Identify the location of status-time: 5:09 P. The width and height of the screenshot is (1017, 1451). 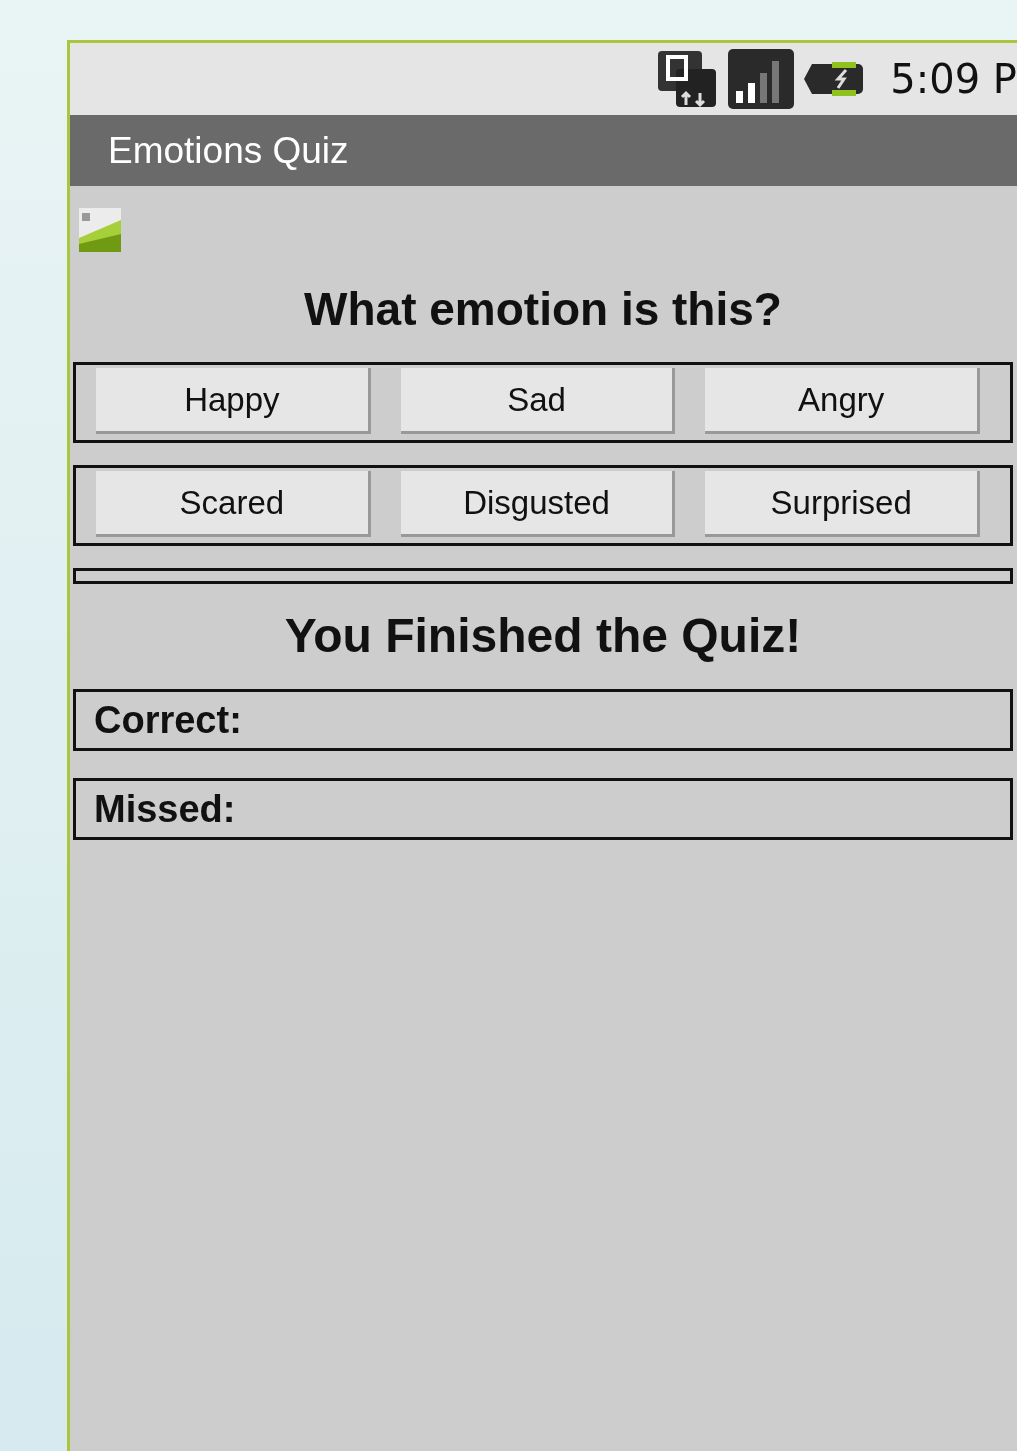
(953, 79).